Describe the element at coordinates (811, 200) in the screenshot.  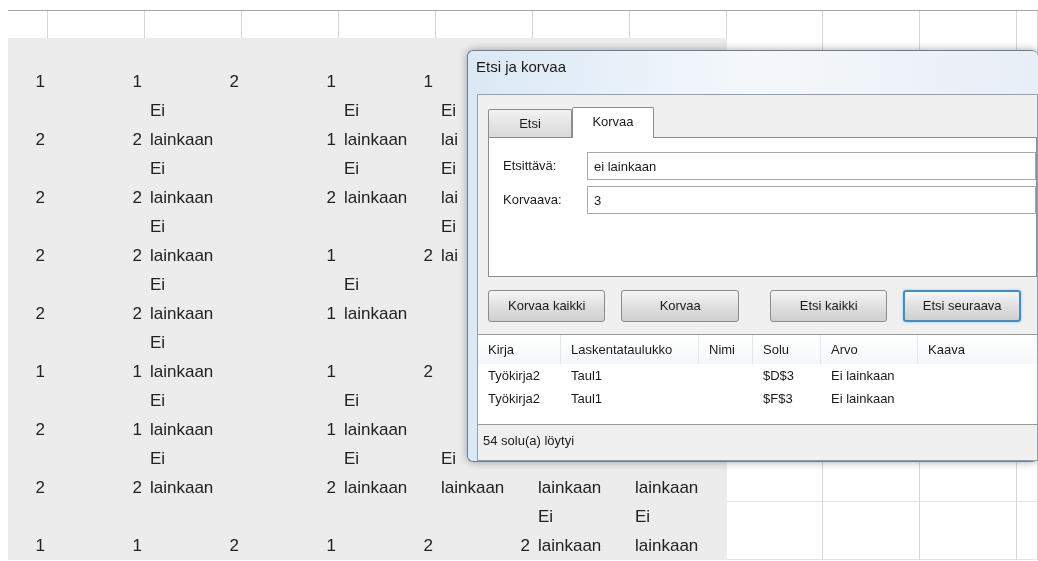
I see `input-field: 3` at that location.